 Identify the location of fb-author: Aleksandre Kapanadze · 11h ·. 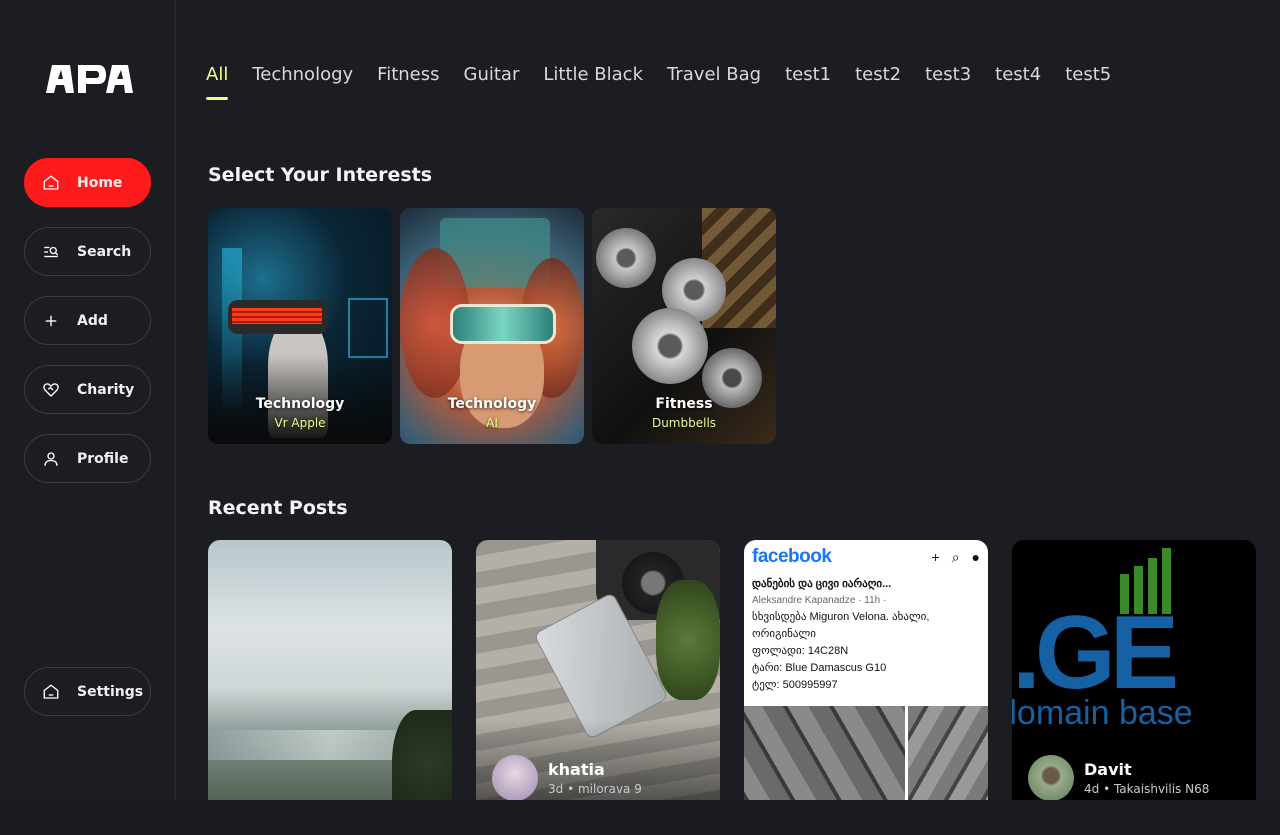
(819, 601).